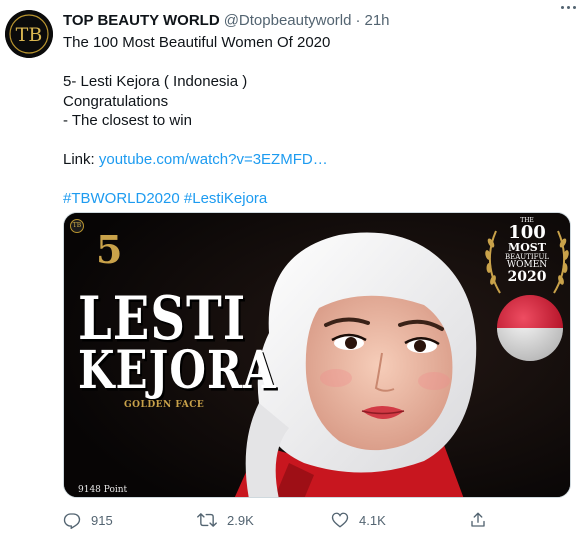 This screenshot has width=583, height=536. Describe the element at coordinates (225, 520) in the screenshot. I see `retweet-button: 2.9K` at that location.